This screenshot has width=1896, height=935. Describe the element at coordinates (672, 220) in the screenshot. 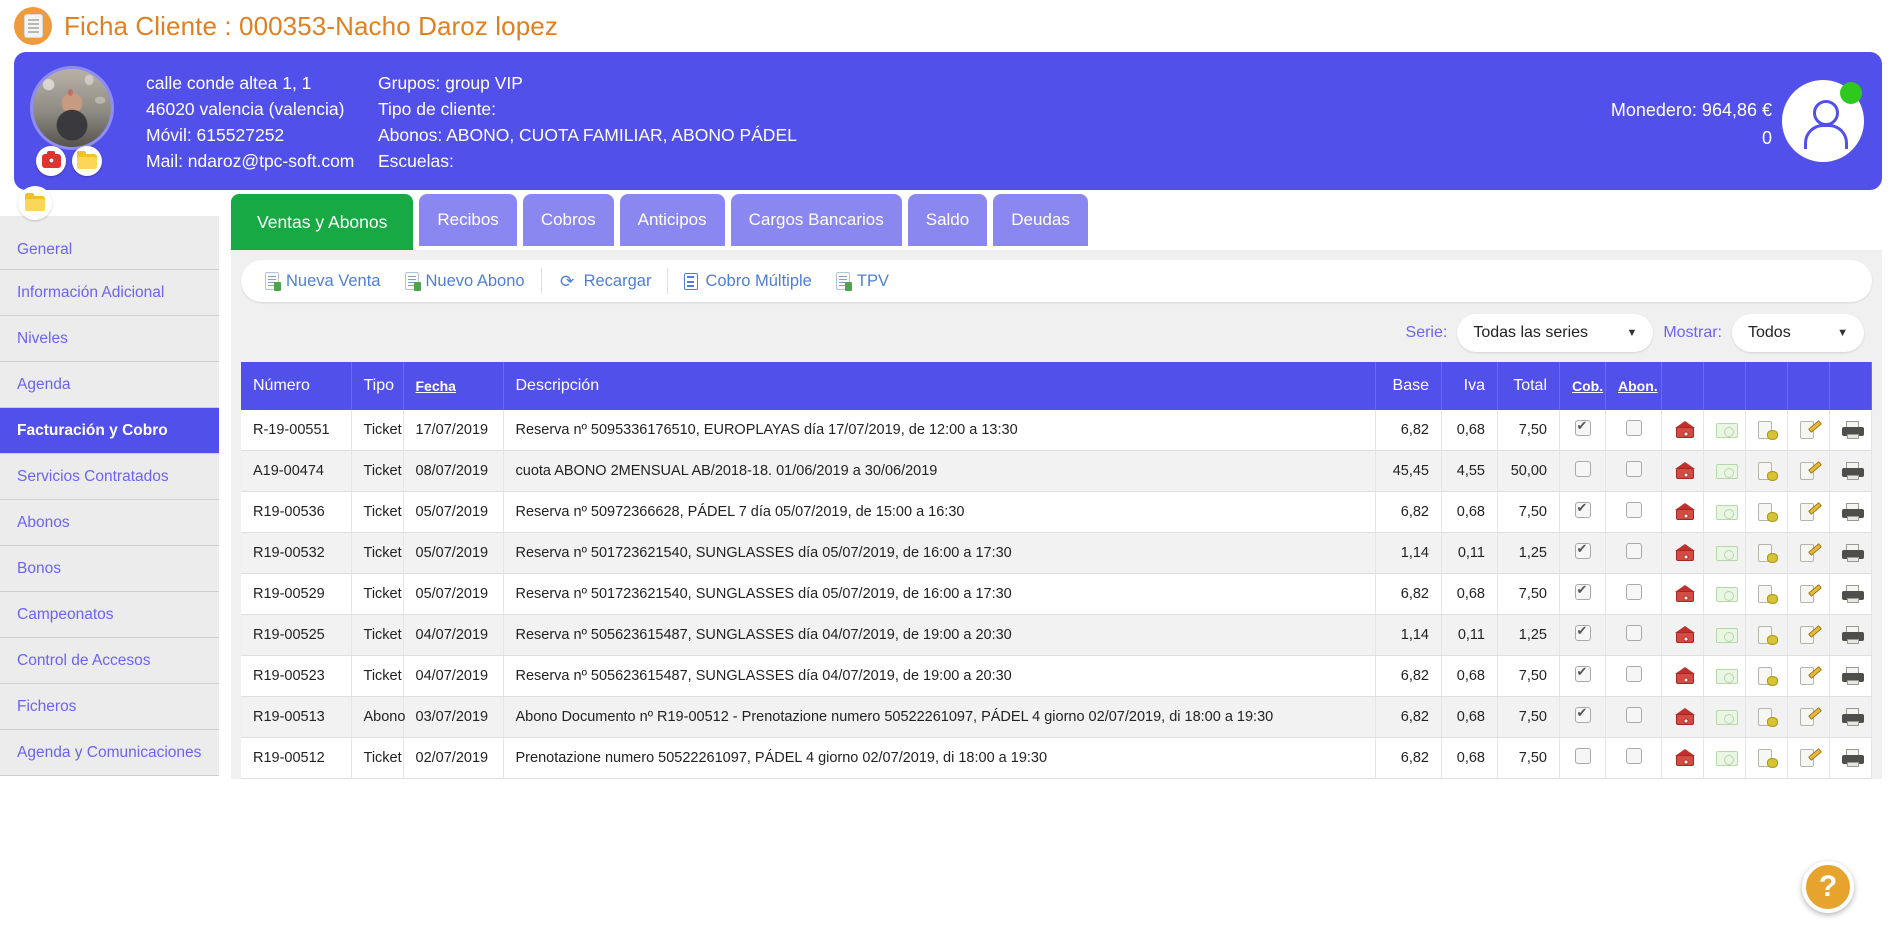

I see `tab-anticipos: Anticipos` at that location.